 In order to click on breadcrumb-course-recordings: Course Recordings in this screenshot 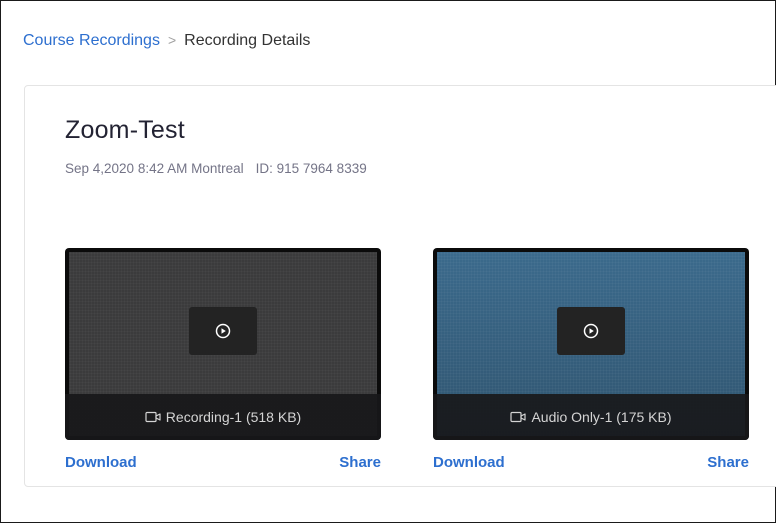, I will do `click(91, 40)`.